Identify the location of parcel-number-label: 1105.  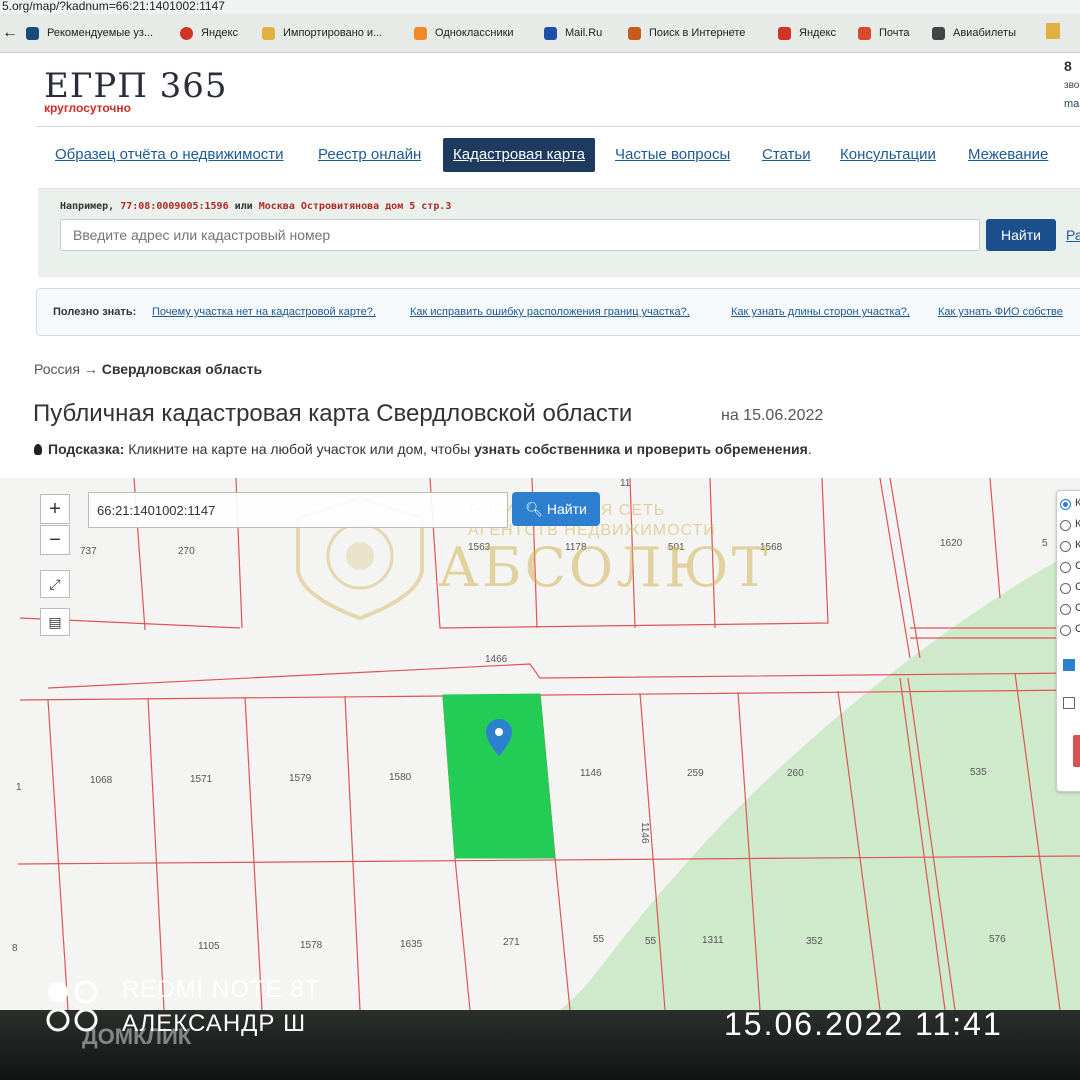
(209, 946).